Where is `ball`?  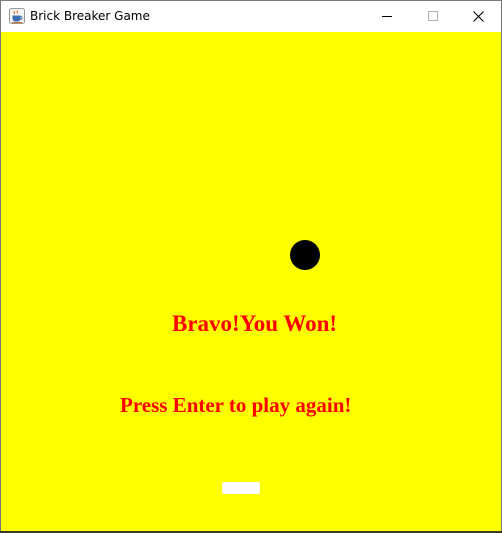
ball is located at coordinates (305, 255).